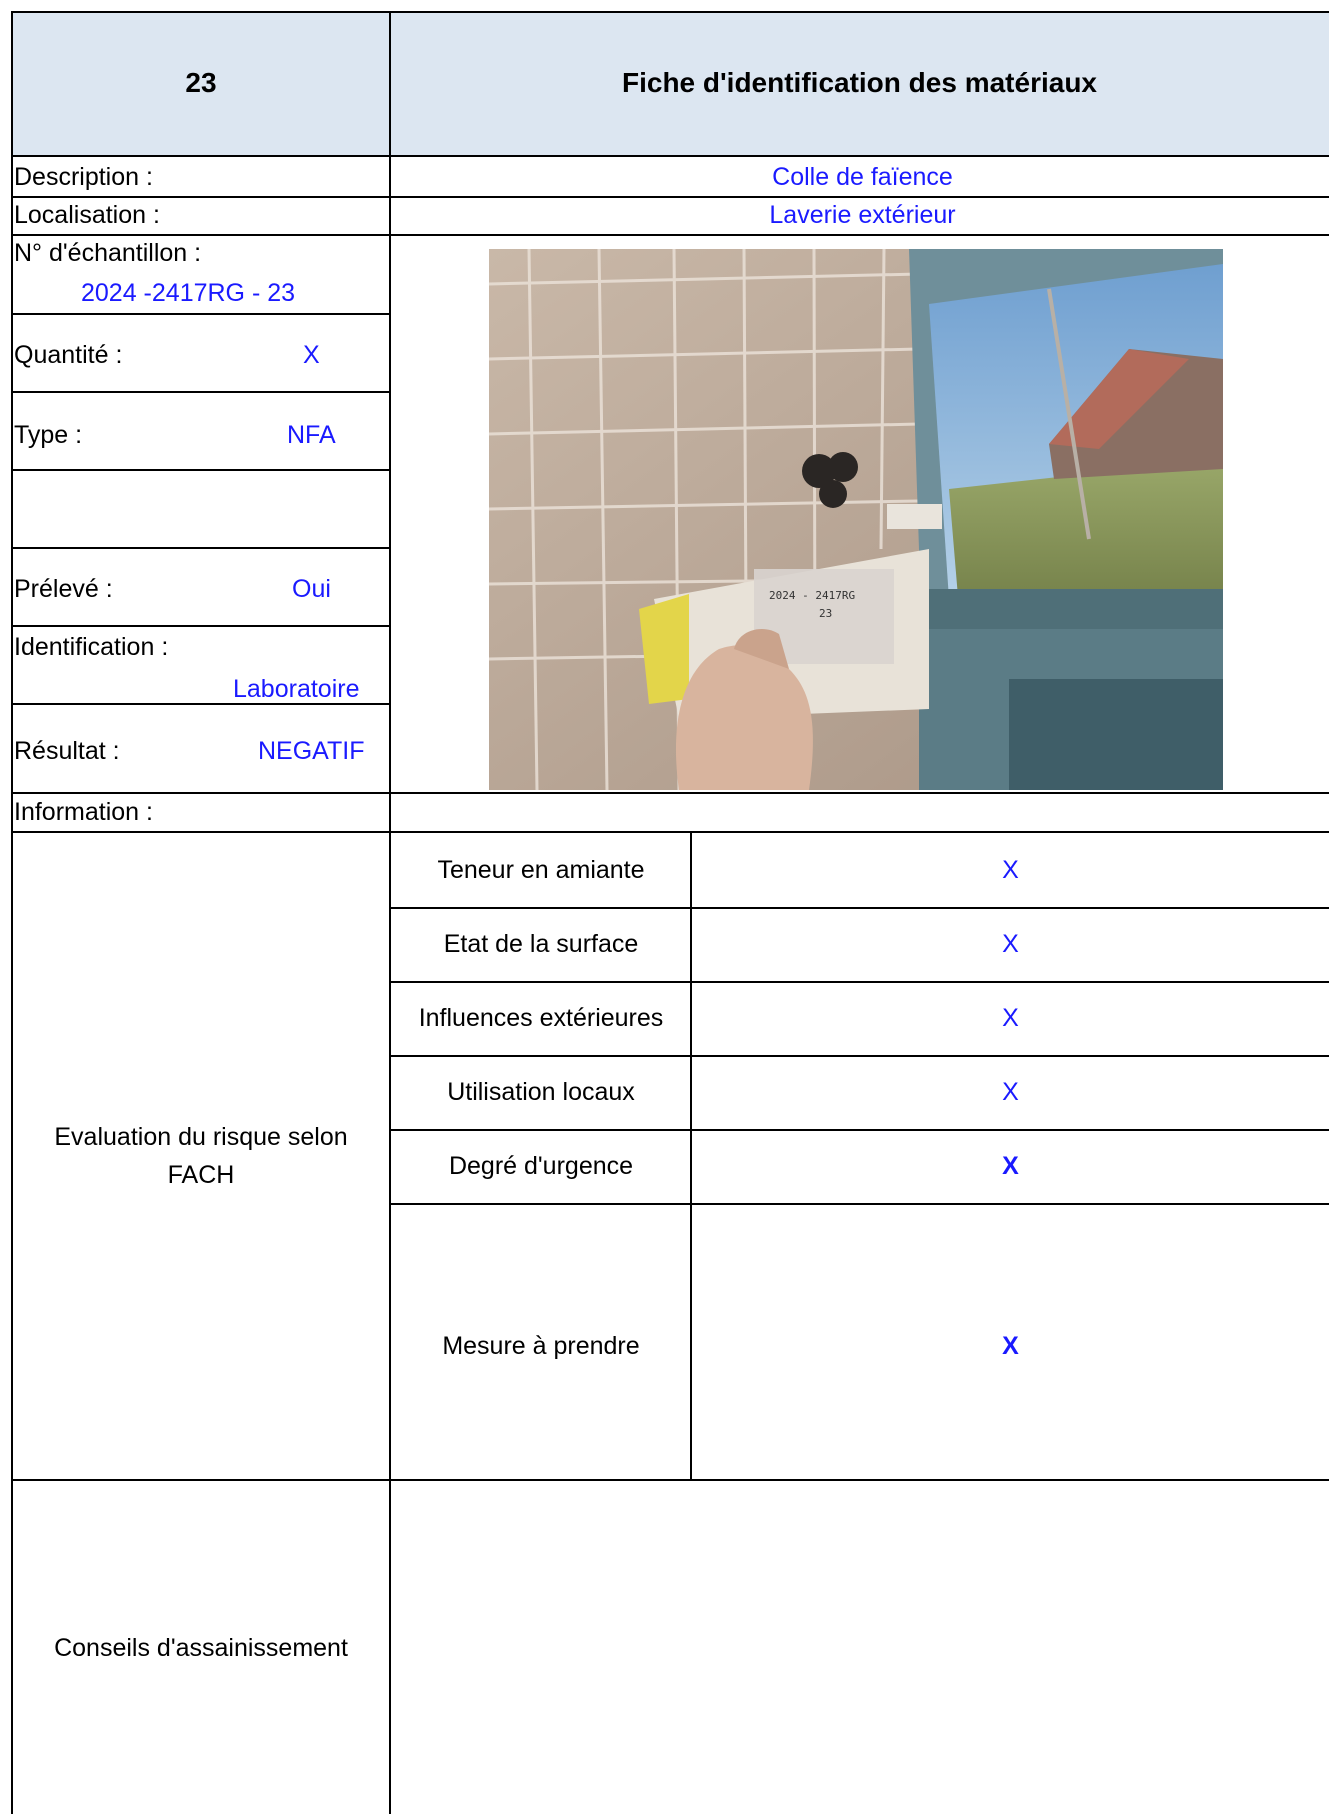 This screenshot has height=1814, width=1329. Describe the element at coordinates (311, 355) in the screenshot. I see `quantity-value: X` at that location.